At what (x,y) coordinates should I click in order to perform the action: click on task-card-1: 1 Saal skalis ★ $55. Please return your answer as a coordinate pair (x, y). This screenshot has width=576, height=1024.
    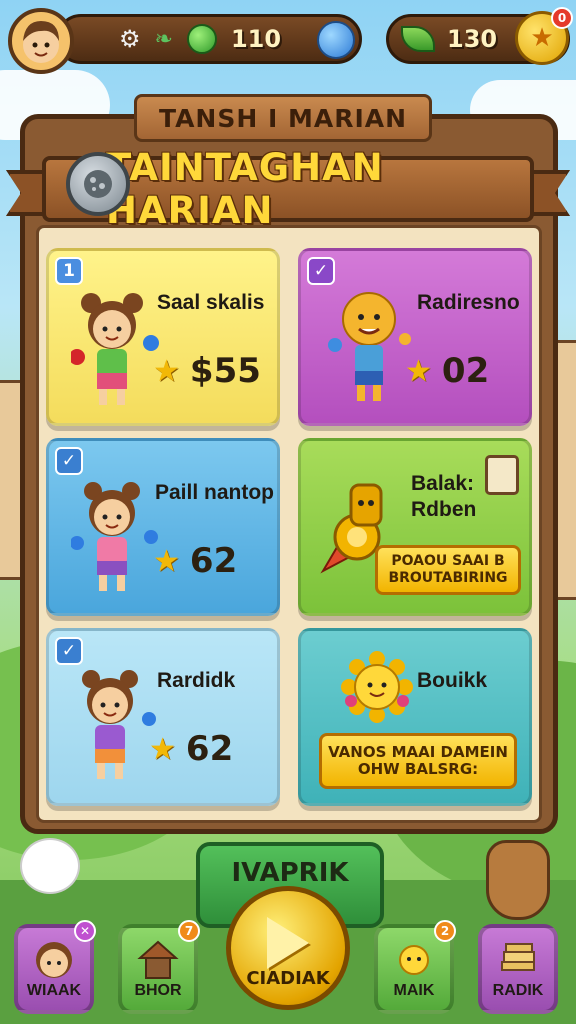
    Looking at the image, I should click on (163, 337).